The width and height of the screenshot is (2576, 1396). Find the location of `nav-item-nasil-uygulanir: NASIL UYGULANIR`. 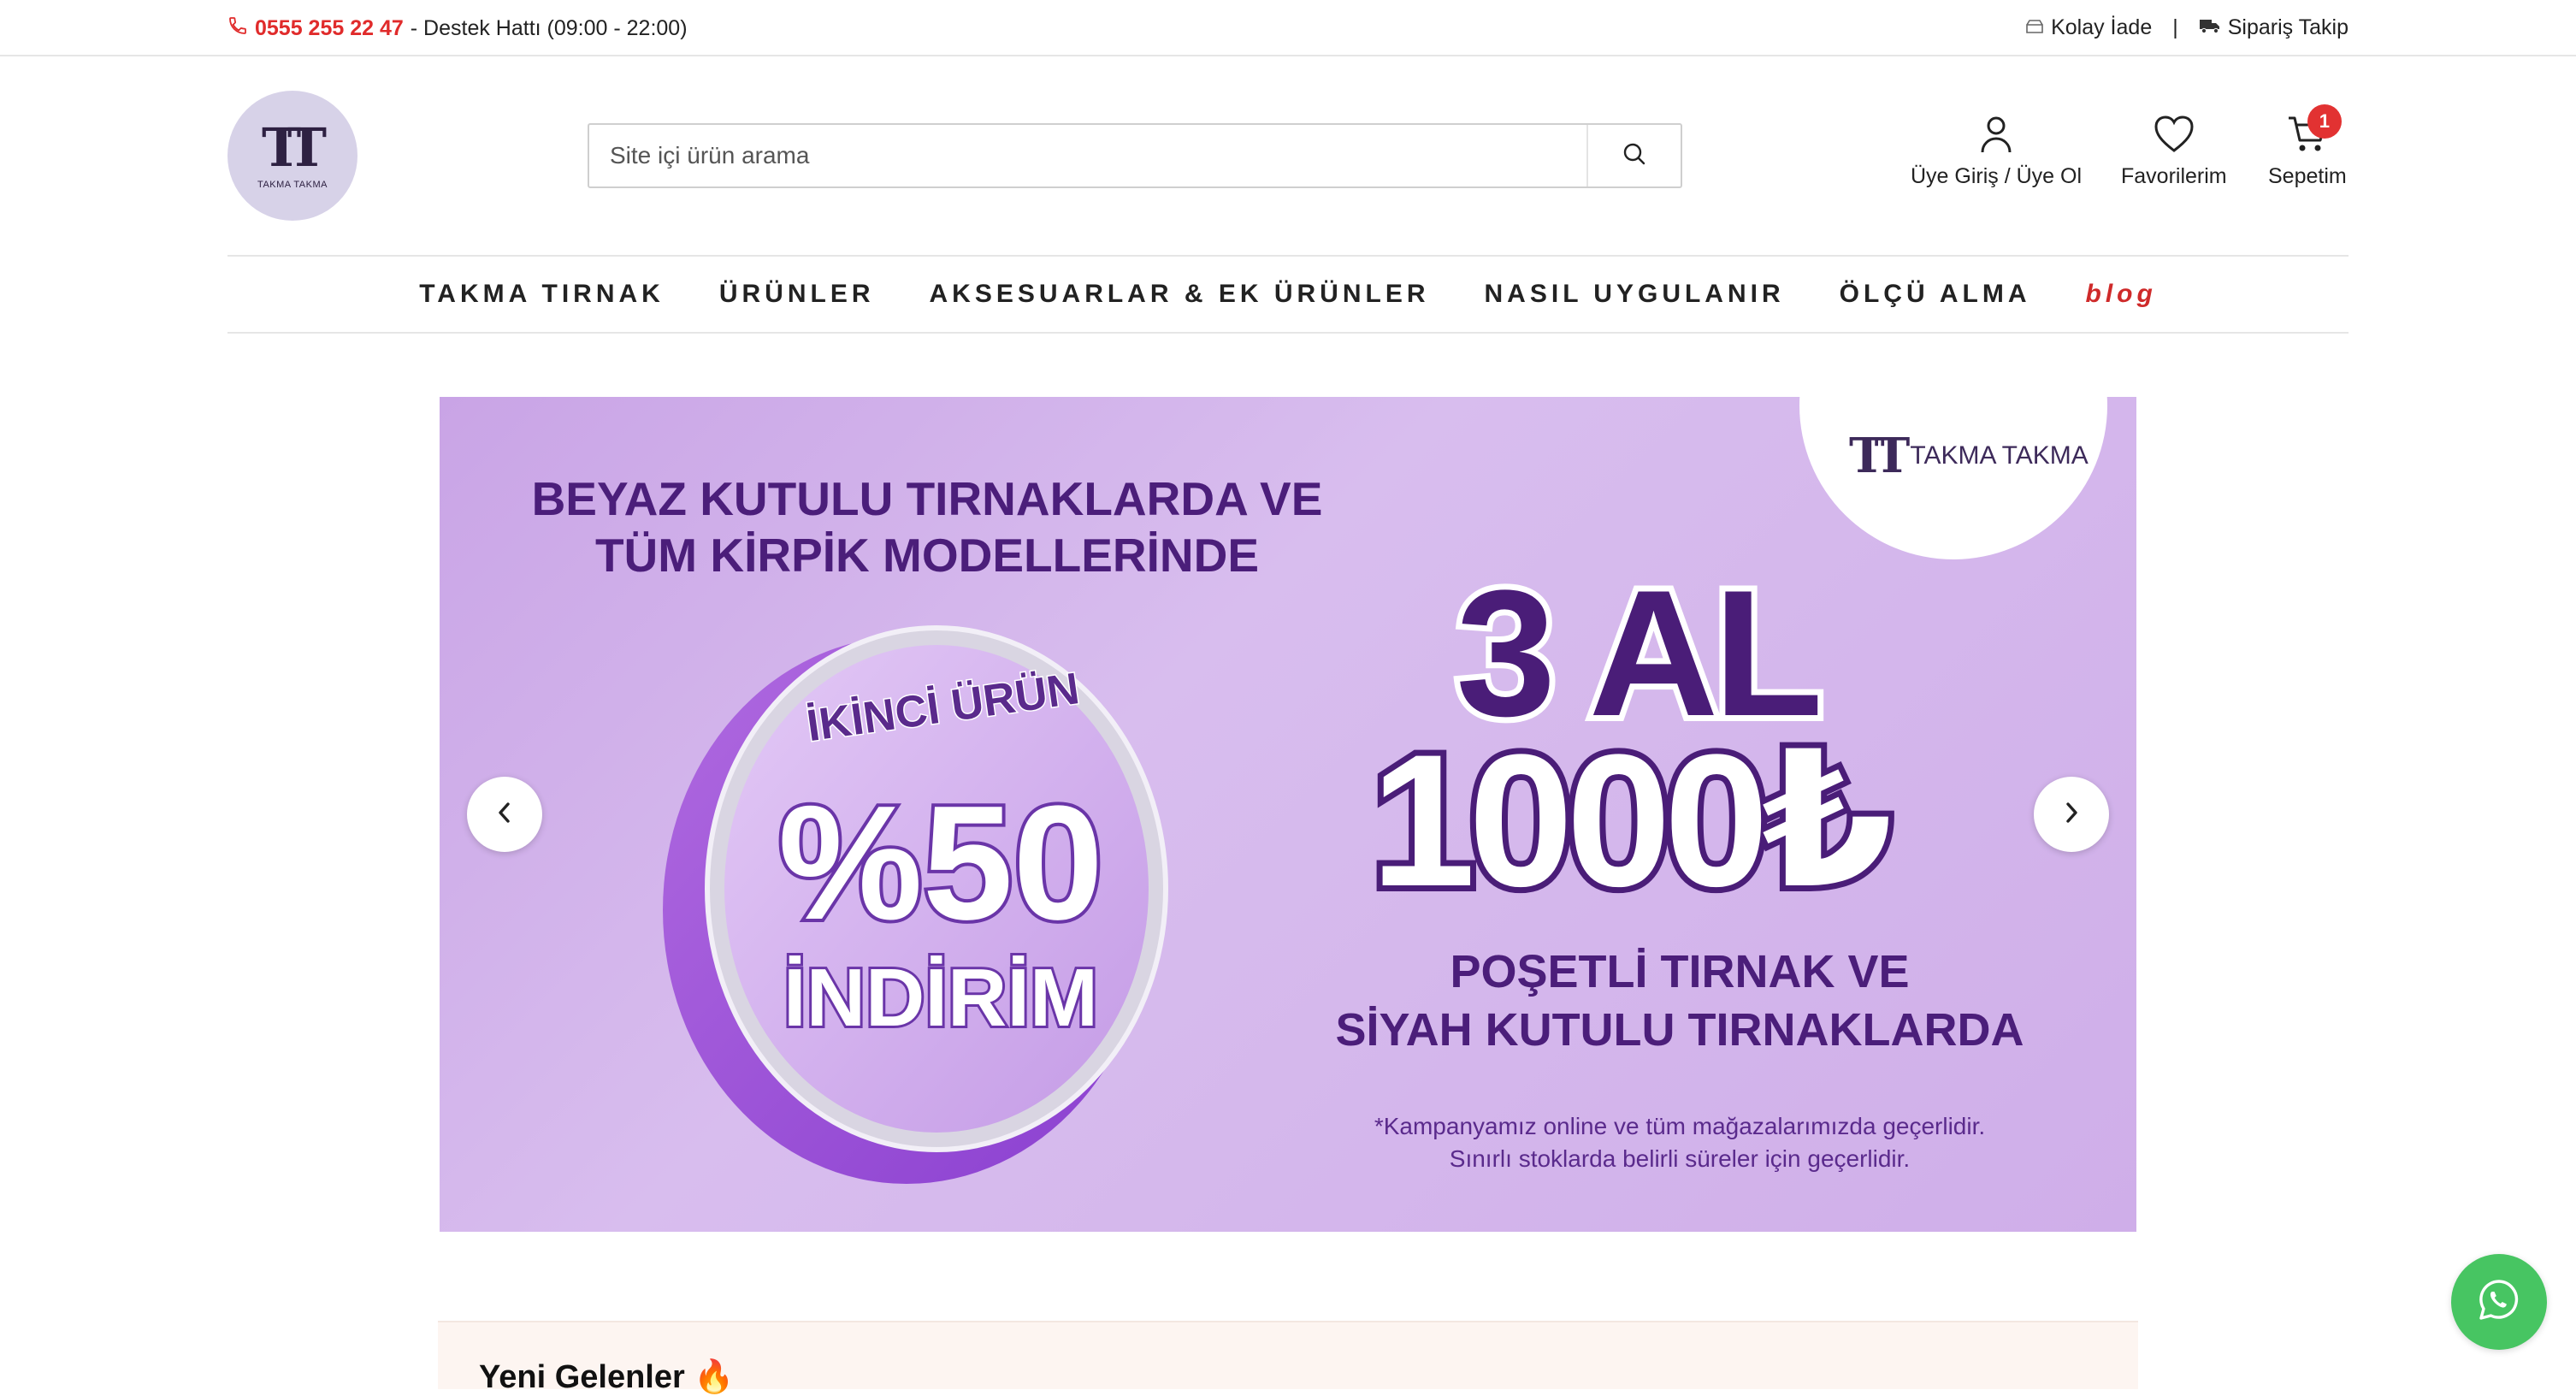

nav-item-nasil-uygulanir: NASIL UYGULANIR is located at coordinates (1635, 294).